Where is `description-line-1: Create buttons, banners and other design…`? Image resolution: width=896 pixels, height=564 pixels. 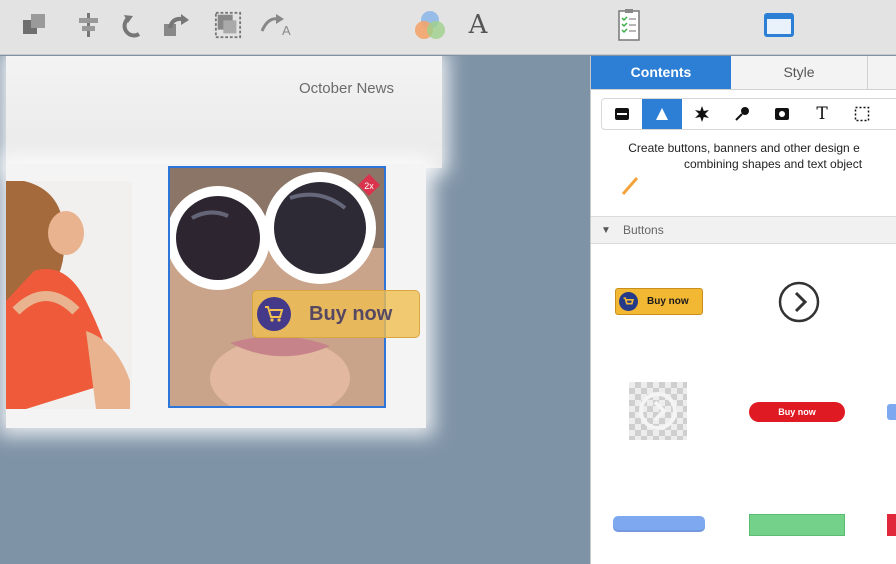 description-line-1: Create buttons, banners and other design… is located at coordinates (744, 148).